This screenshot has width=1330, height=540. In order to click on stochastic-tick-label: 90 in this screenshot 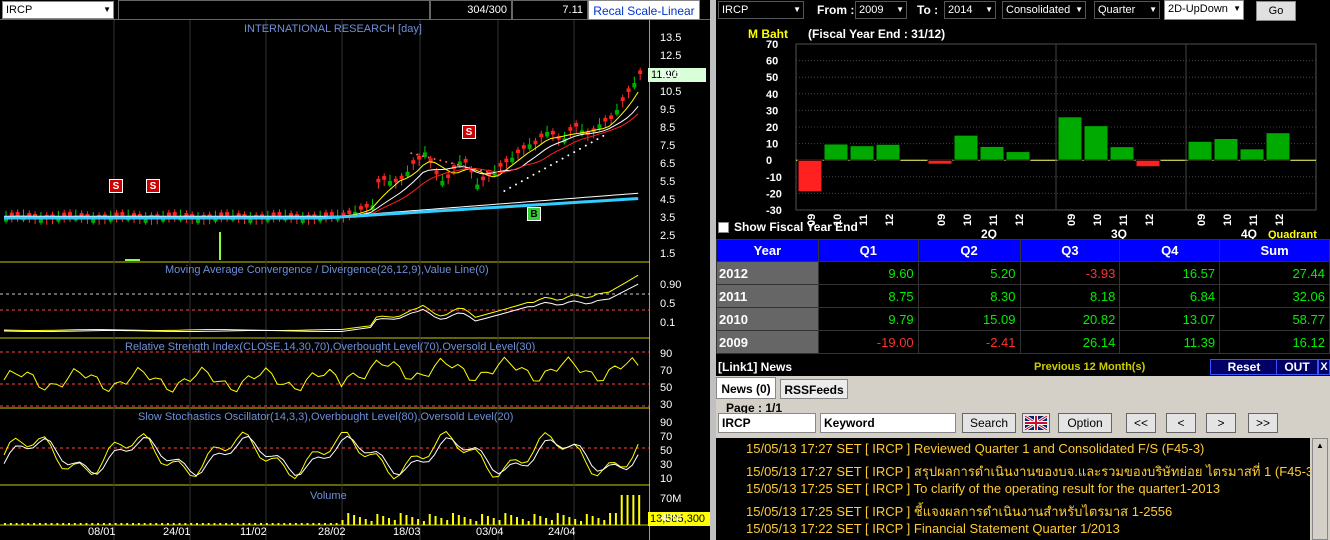, I will do `click(666, 423)`.